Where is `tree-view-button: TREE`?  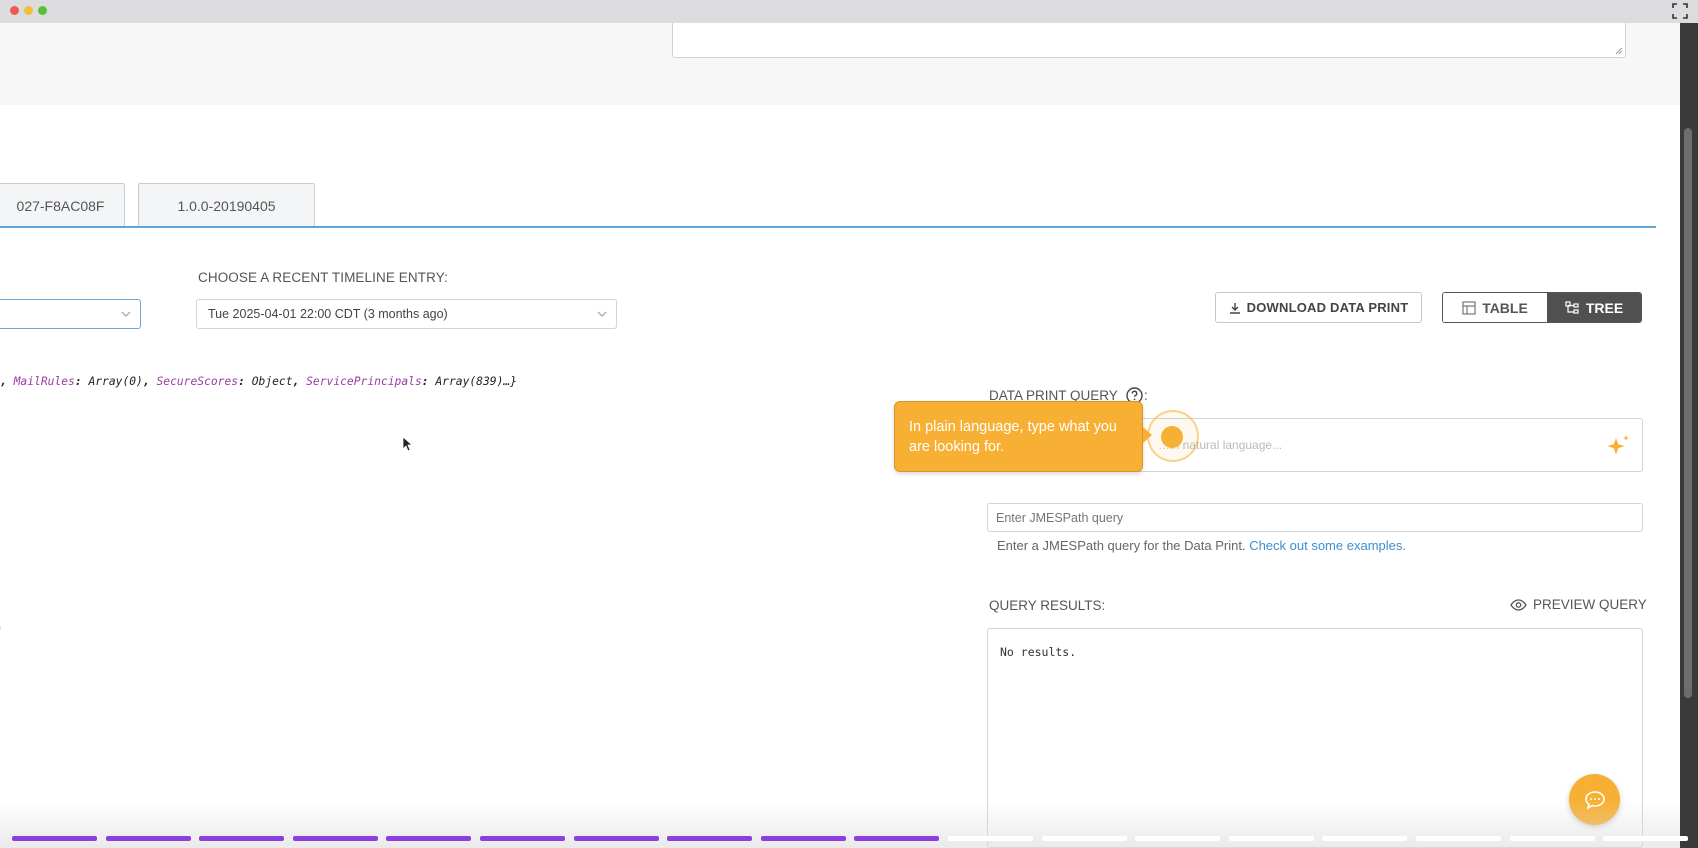 tree-view-button: TREE is located at coordinates (1594, 307).